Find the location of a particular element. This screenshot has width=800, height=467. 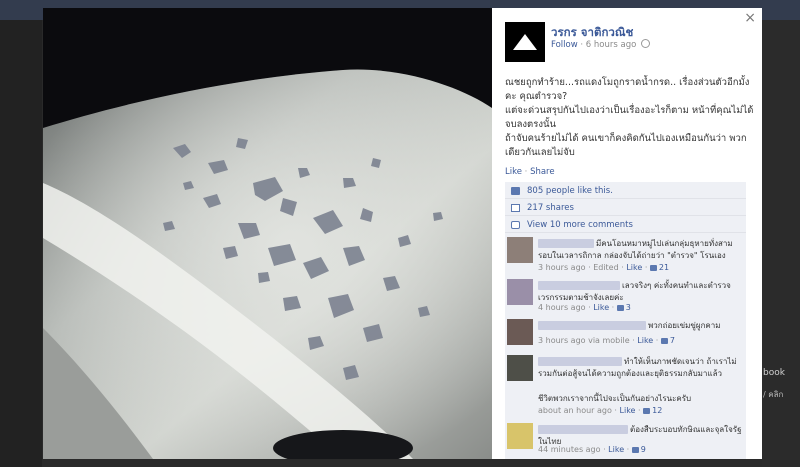

page-avatar is located at coordinates (525, 42).